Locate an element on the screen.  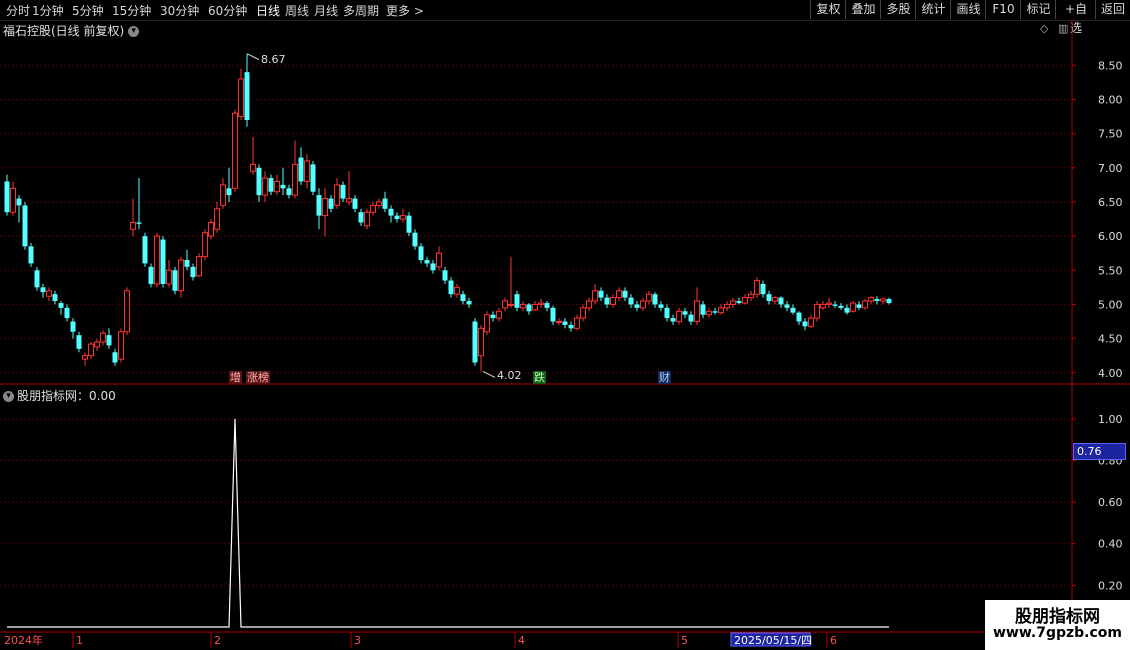
month-label: 6 is located at coordinates (833, 640).